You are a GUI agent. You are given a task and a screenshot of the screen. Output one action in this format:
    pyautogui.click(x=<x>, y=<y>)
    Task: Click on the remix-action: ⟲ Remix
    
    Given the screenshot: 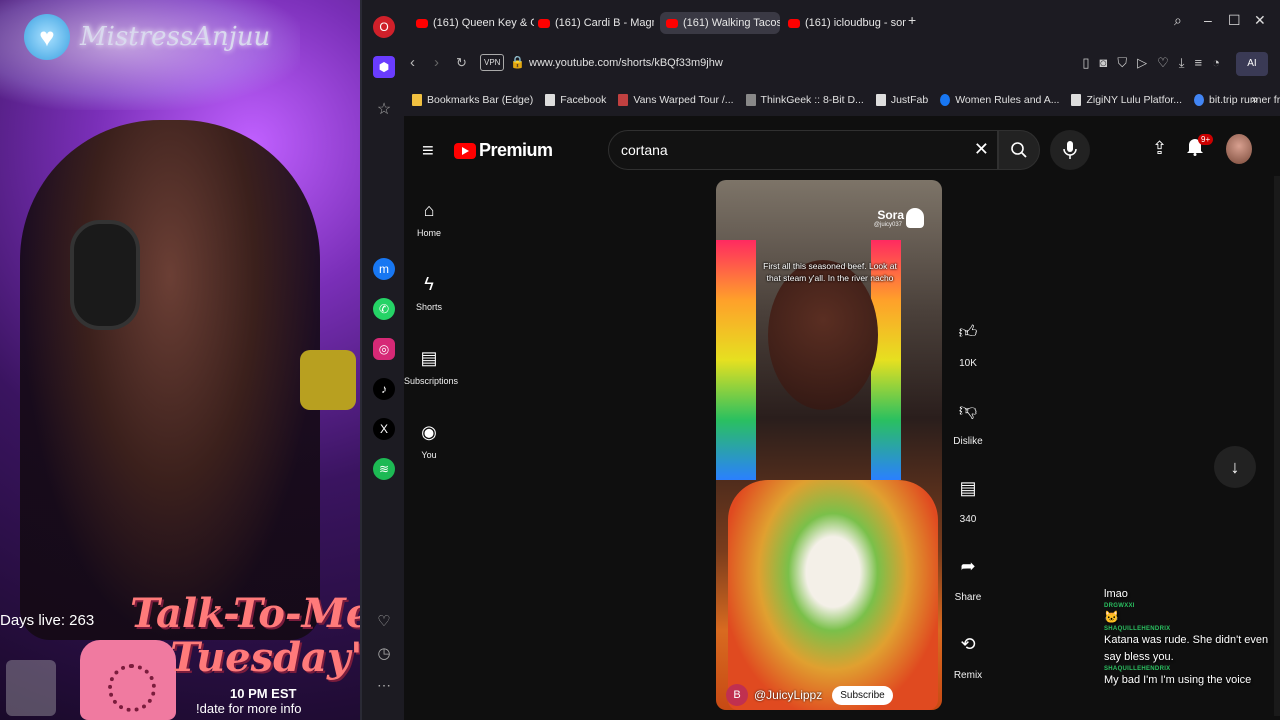 What is the action you would take?
    pyautogui.click(x=968, y=653)
    